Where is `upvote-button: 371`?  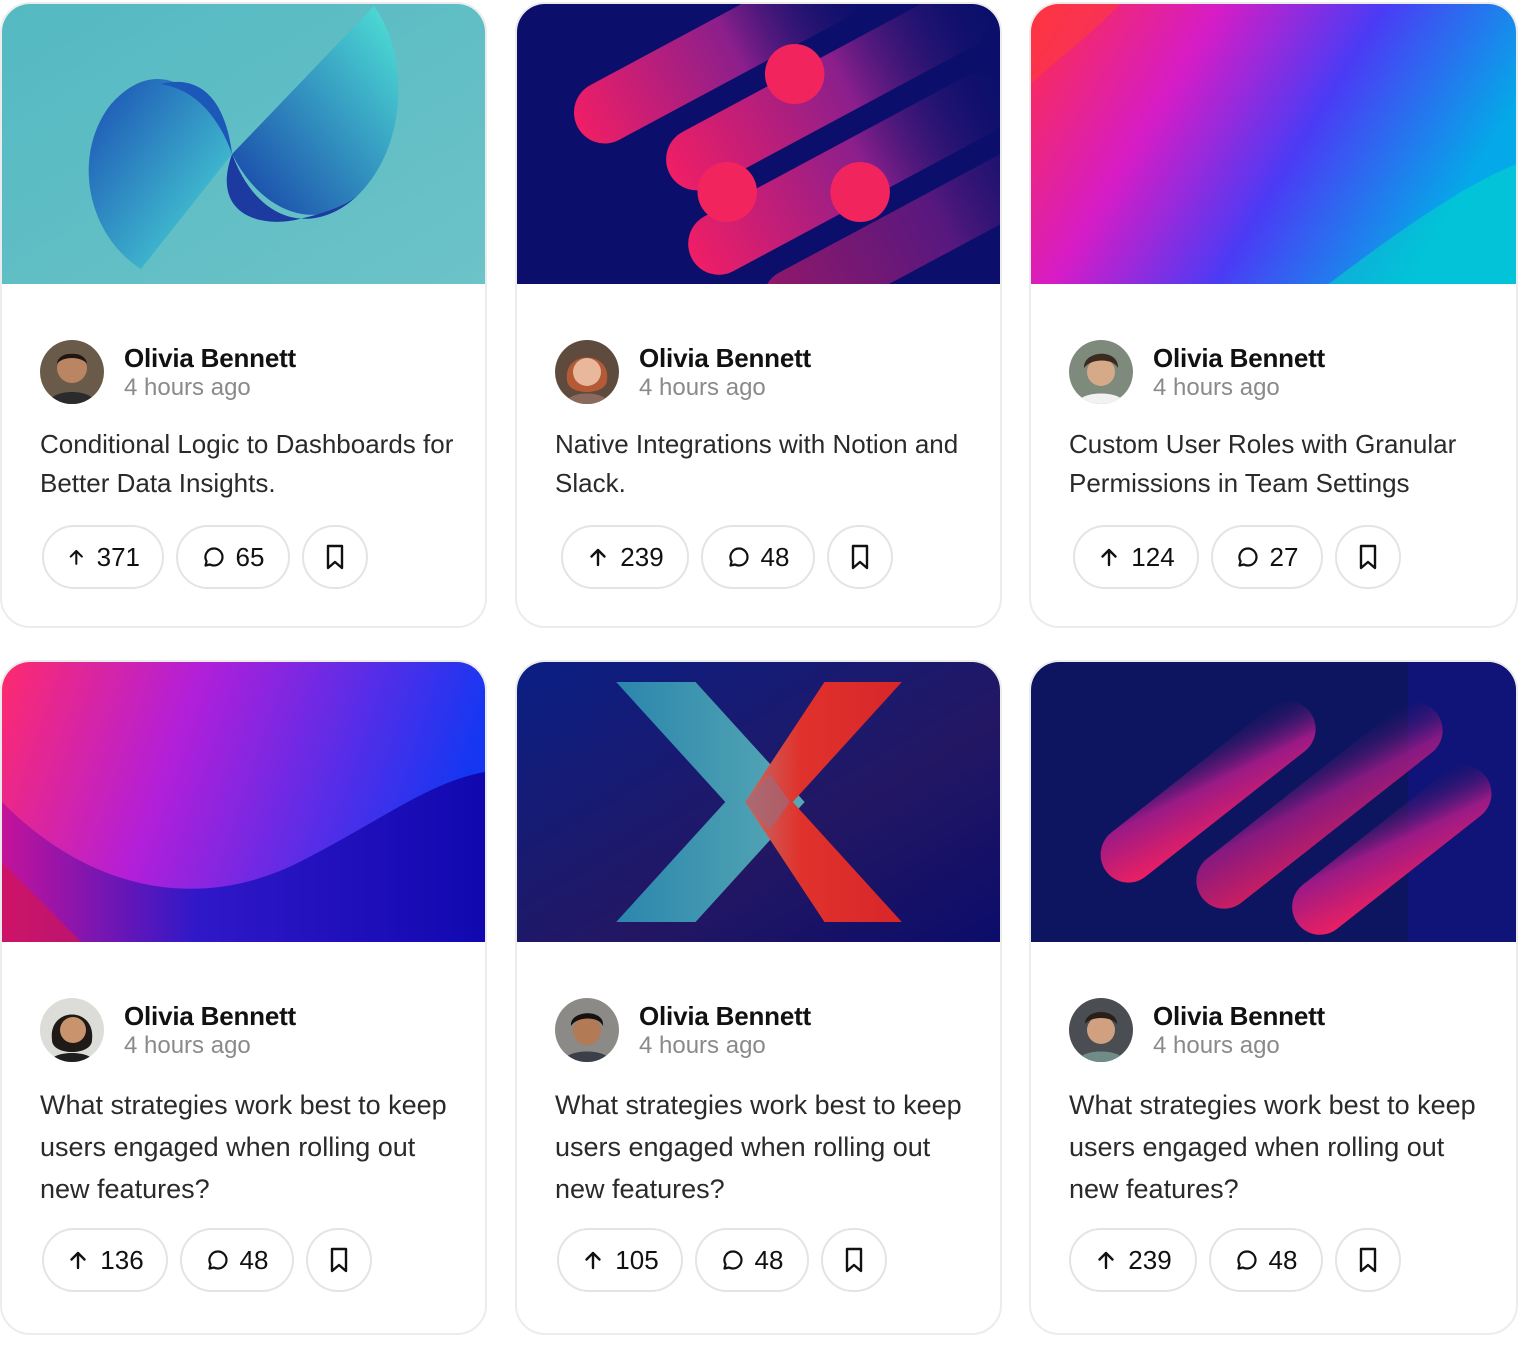 upvote-button: 371 is located at coordinates (103, 557).